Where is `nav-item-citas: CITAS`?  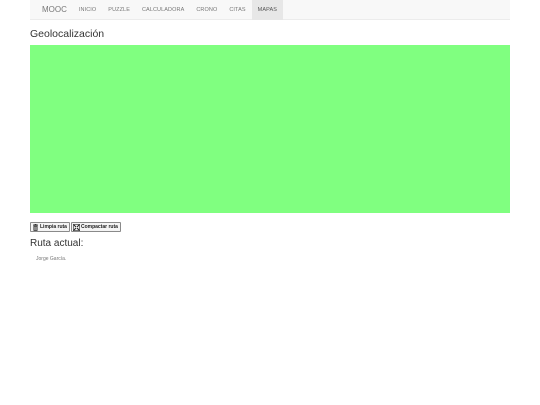
nav-item-citas: CITAS is located at coordinates (237, 10).